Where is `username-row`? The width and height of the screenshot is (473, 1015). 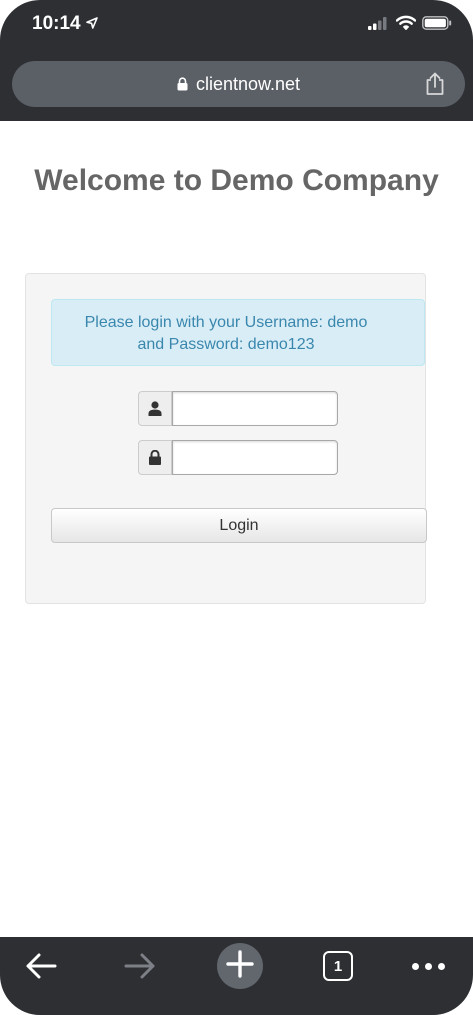 username-row is located at coordinates (238, 408).